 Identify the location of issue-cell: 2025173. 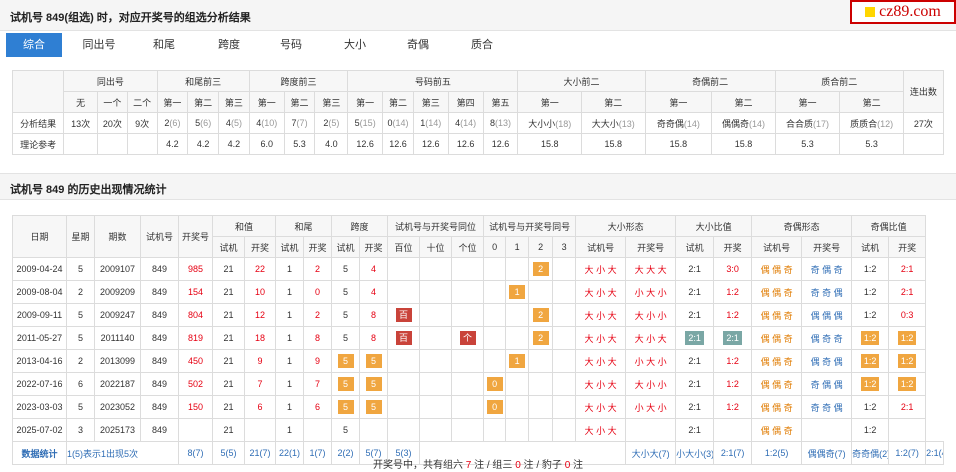
(117, 430).